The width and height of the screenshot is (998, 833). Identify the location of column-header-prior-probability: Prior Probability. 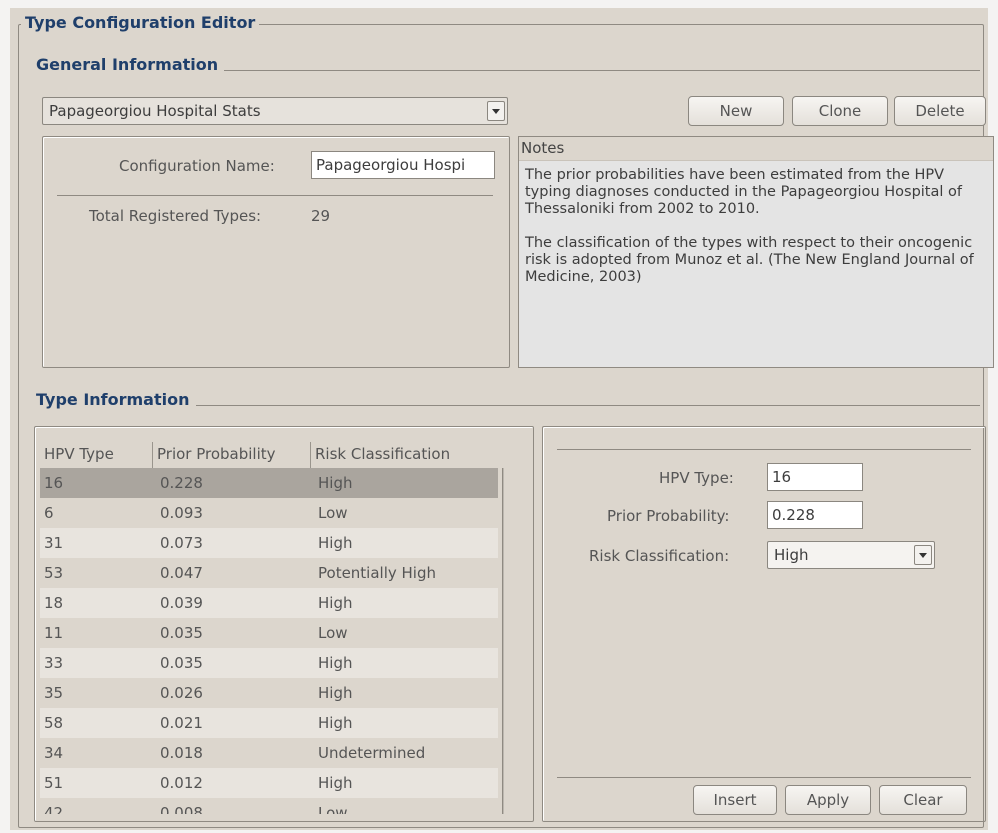
(231, 455).